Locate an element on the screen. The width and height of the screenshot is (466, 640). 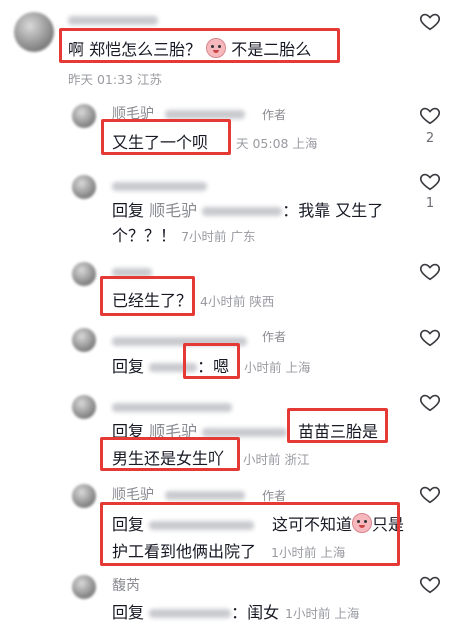
username: 馥芮 is located at coordinates (126, 585).